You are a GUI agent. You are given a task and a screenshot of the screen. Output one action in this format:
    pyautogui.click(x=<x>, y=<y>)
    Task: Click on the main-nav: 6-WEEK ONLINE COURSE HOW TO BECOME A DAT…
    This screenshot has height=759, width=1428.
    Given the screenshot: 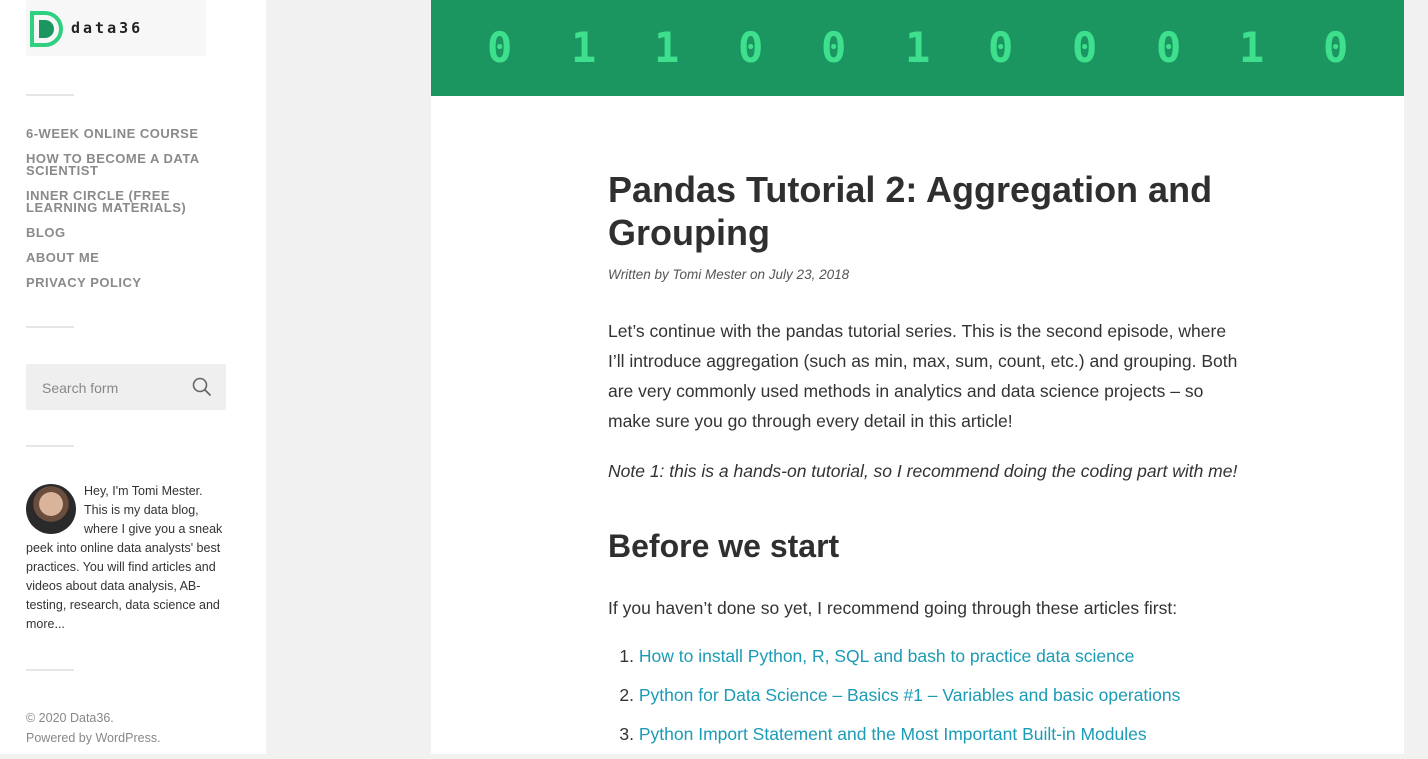 What is the action you would take?
    pyautogui.click(x=126, y=214)
    